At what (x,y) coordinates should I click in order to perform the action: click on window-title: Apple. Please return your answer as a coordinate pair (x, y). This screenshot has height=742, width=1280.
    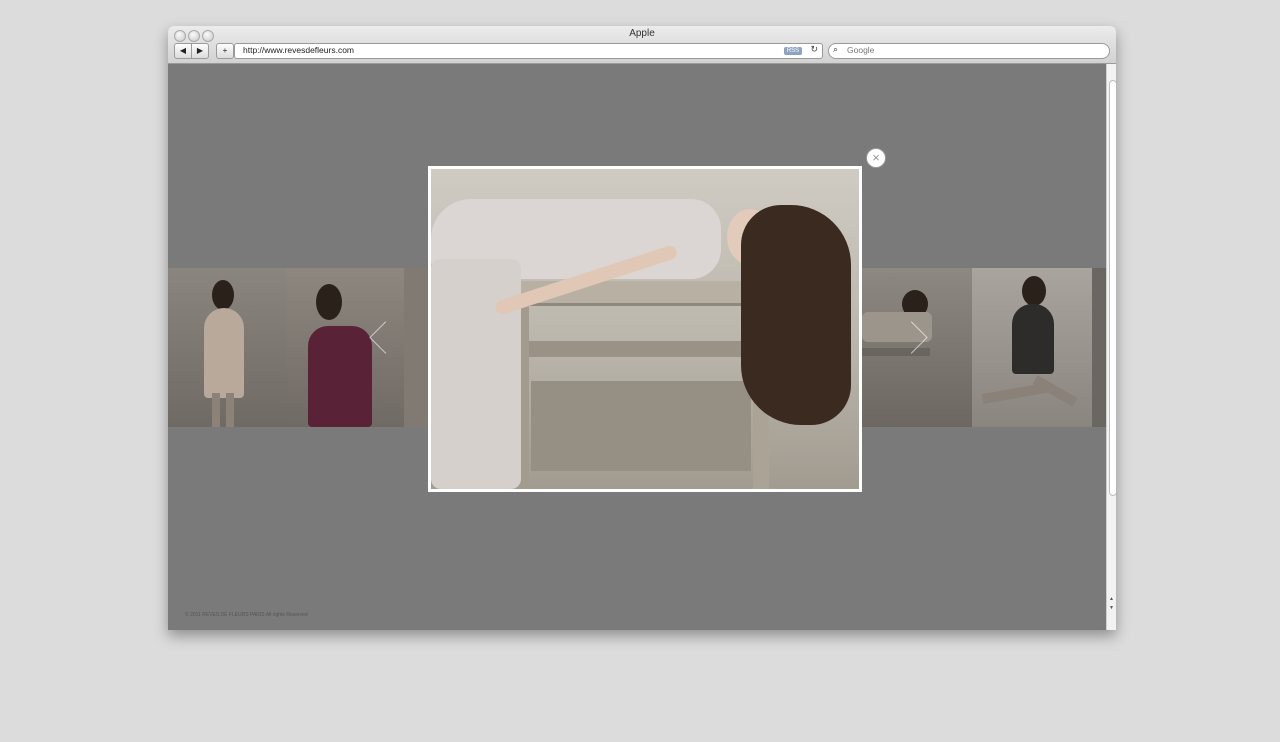
    Looking at the image, I should click on (642, 33).